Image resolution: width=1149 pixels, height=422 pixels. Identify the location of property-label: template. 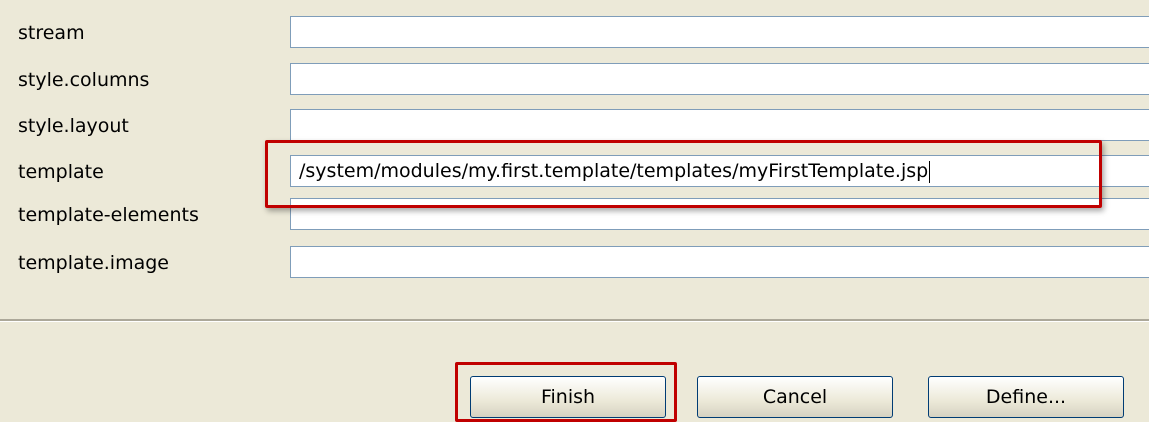
(61, 172).